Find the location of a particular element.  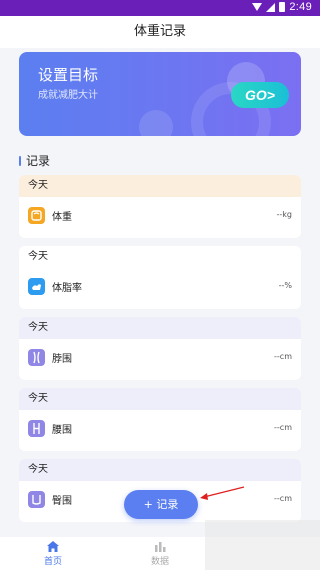

hip-icon is located at coordinates (36, 499).